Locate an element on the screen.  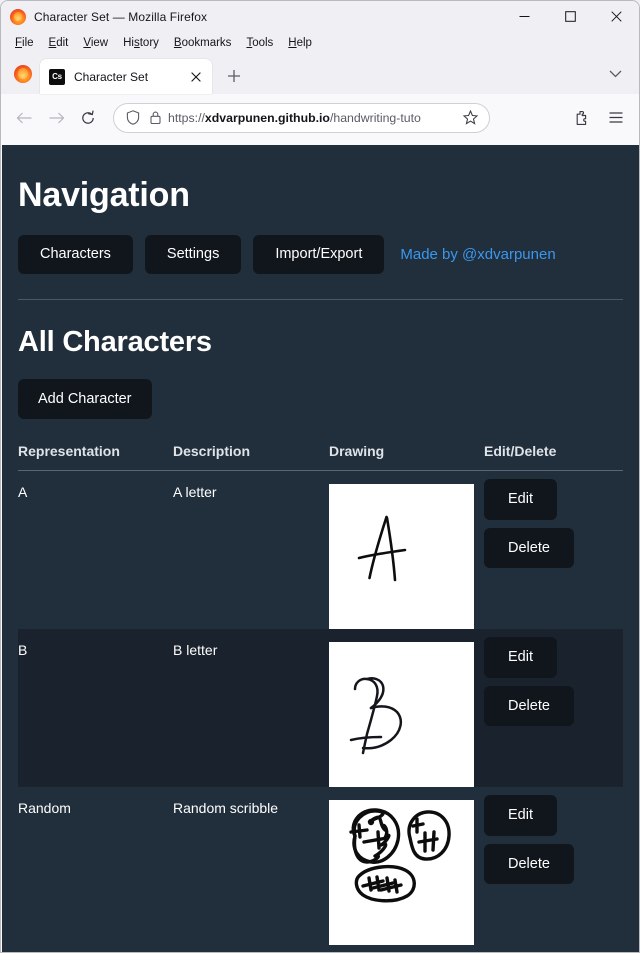
cell-description: B letter is located at coordinates (251, 708).